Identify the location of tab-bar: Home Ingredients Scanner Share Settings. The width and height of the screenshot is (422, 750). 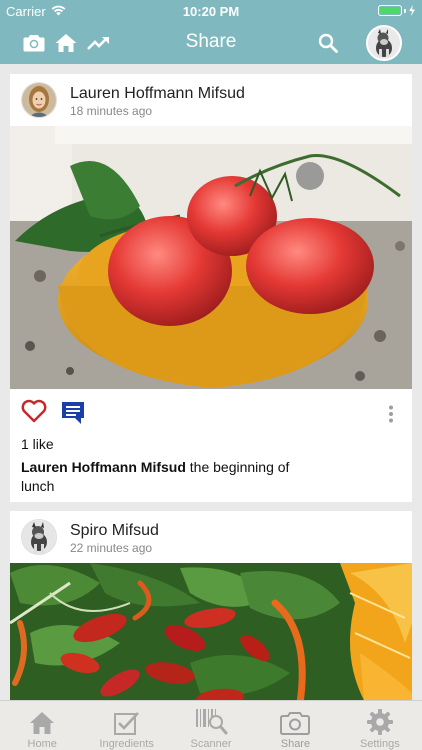
(211, 725).